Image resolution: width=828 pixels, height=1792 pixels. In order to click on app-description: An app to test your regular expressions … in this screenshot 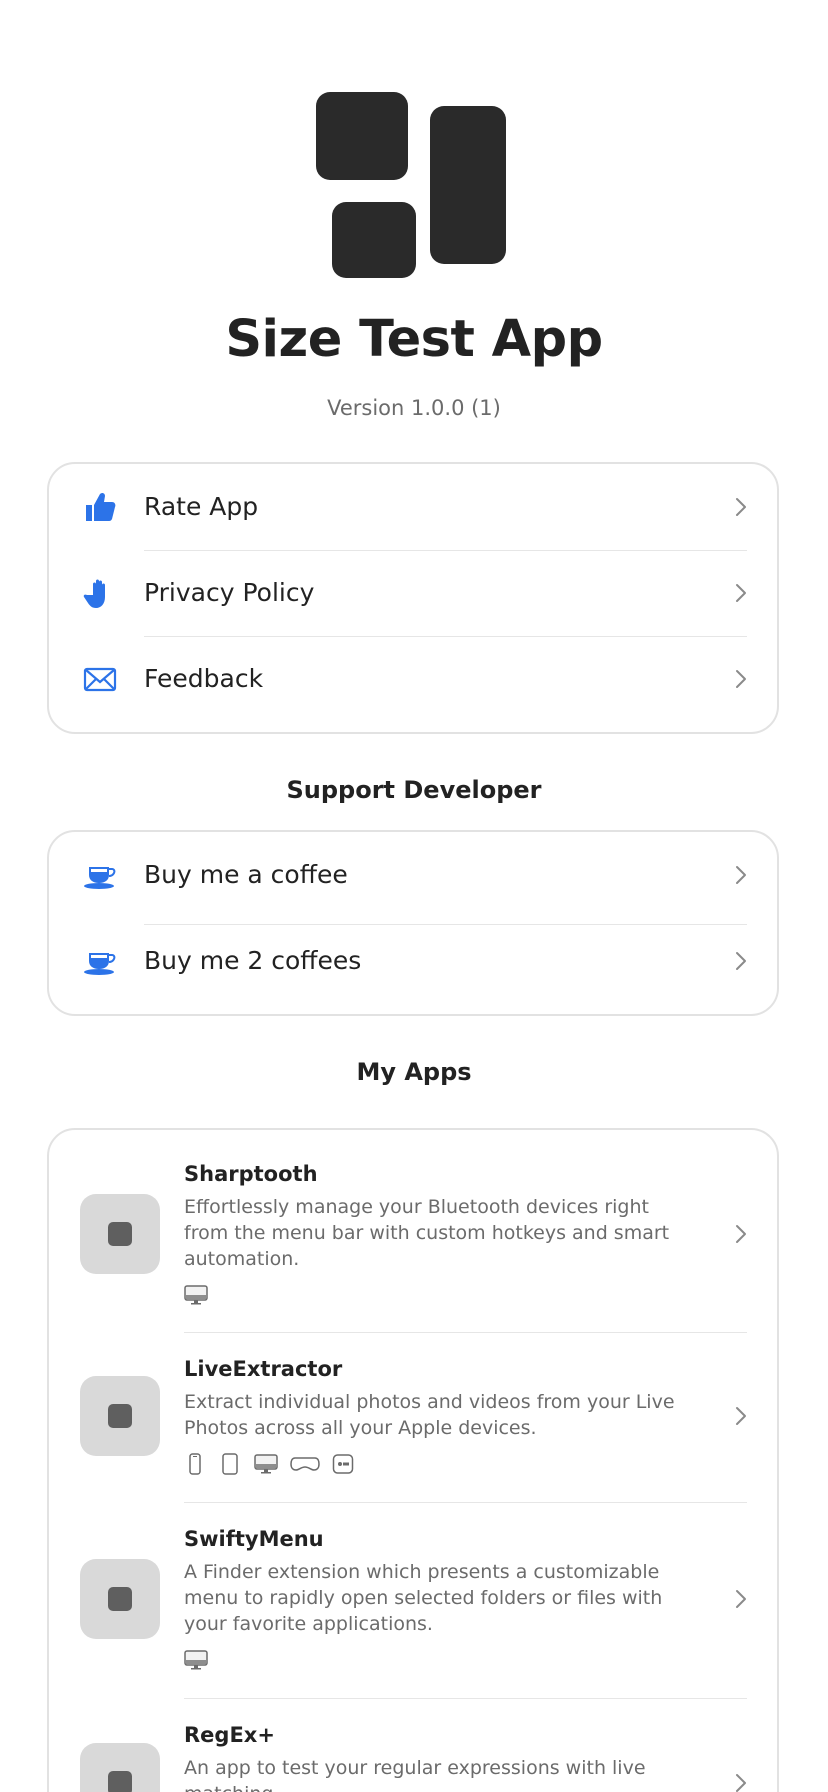, I will do `click(415, 1774)`.